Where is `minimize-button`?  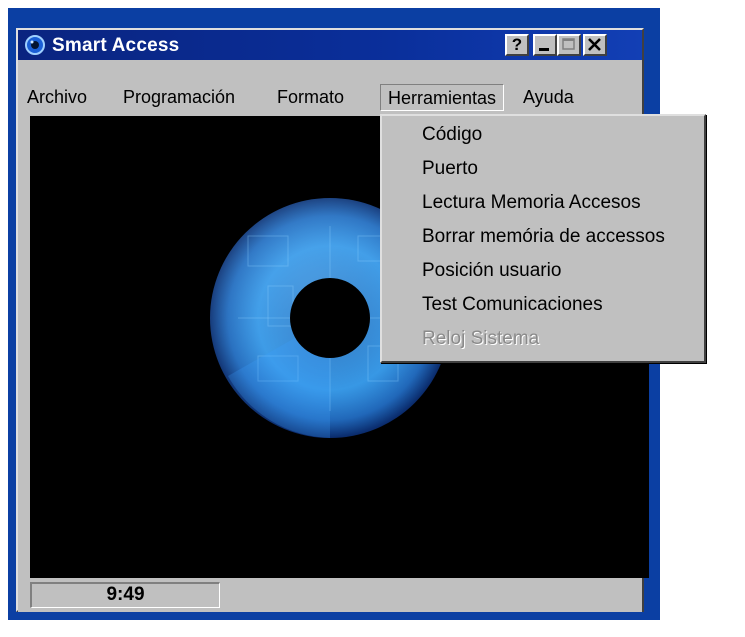 minimize-button is located at coordinates (545, 45).